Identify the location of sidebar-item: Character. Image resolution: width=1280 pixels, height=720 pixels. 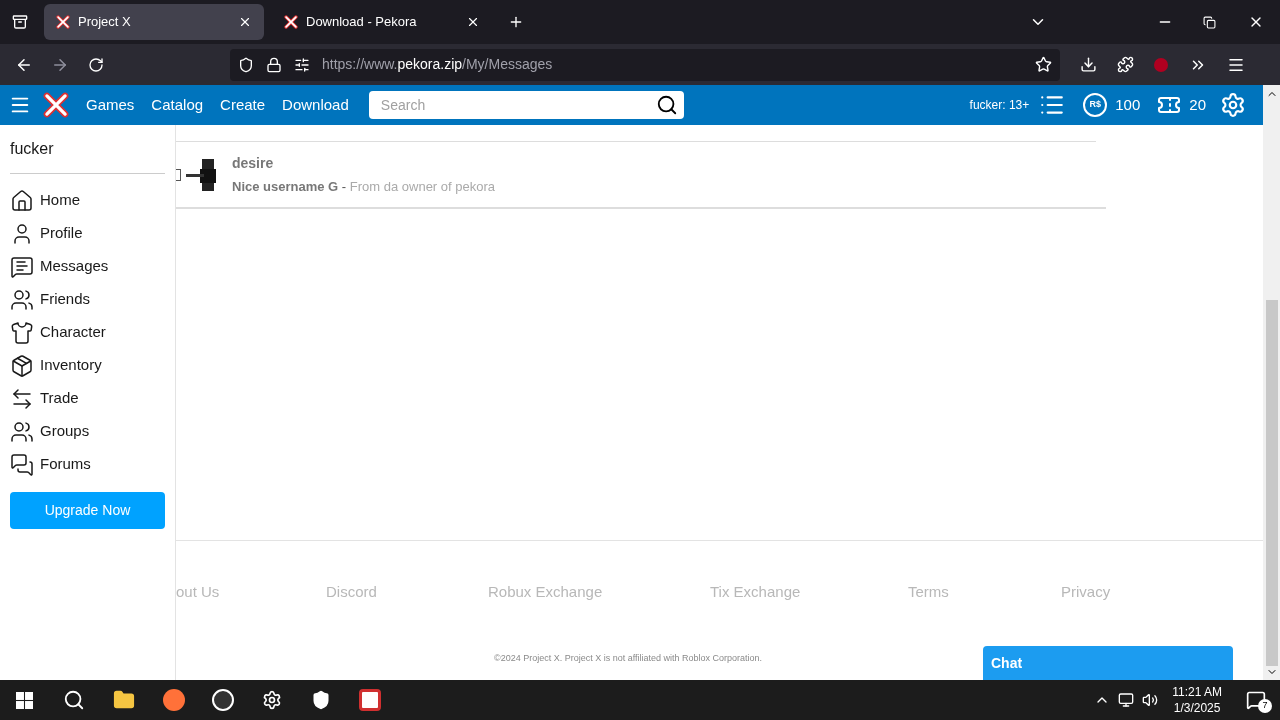
(87, 332).